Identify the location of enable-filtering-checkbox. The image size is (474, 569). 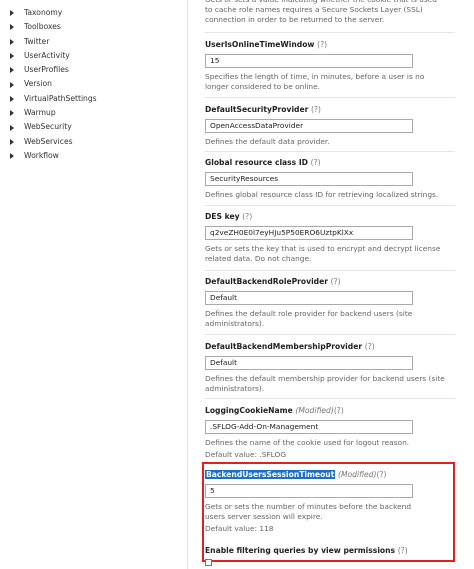
(208, 562).